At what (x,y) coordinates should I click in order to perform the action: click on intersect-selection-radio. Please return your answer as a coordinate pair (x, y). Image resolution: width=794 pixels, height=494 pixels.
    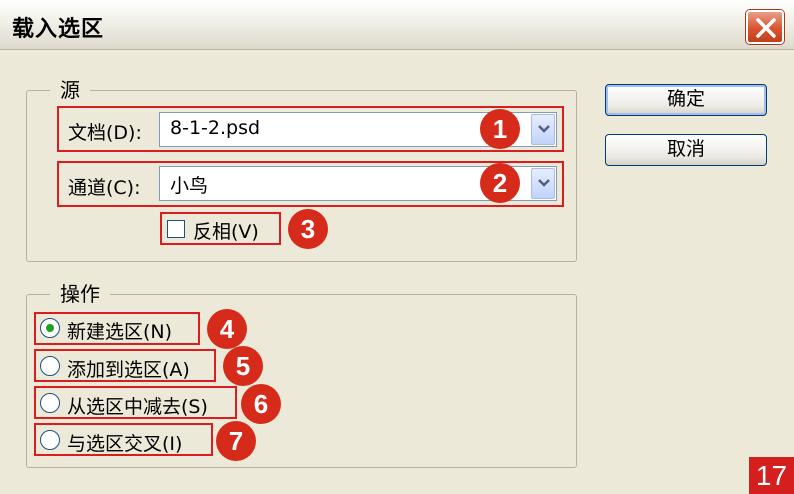
    Looking at the image, I should click on (50, 440).